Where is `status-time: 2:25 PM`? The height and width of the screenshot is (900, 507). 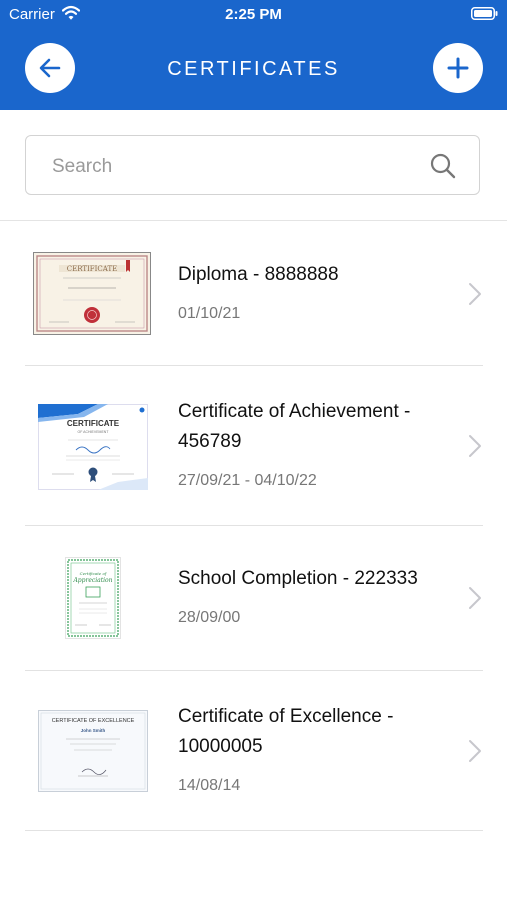
status-time: 2:25 PM is located at coordinates (253, 14).